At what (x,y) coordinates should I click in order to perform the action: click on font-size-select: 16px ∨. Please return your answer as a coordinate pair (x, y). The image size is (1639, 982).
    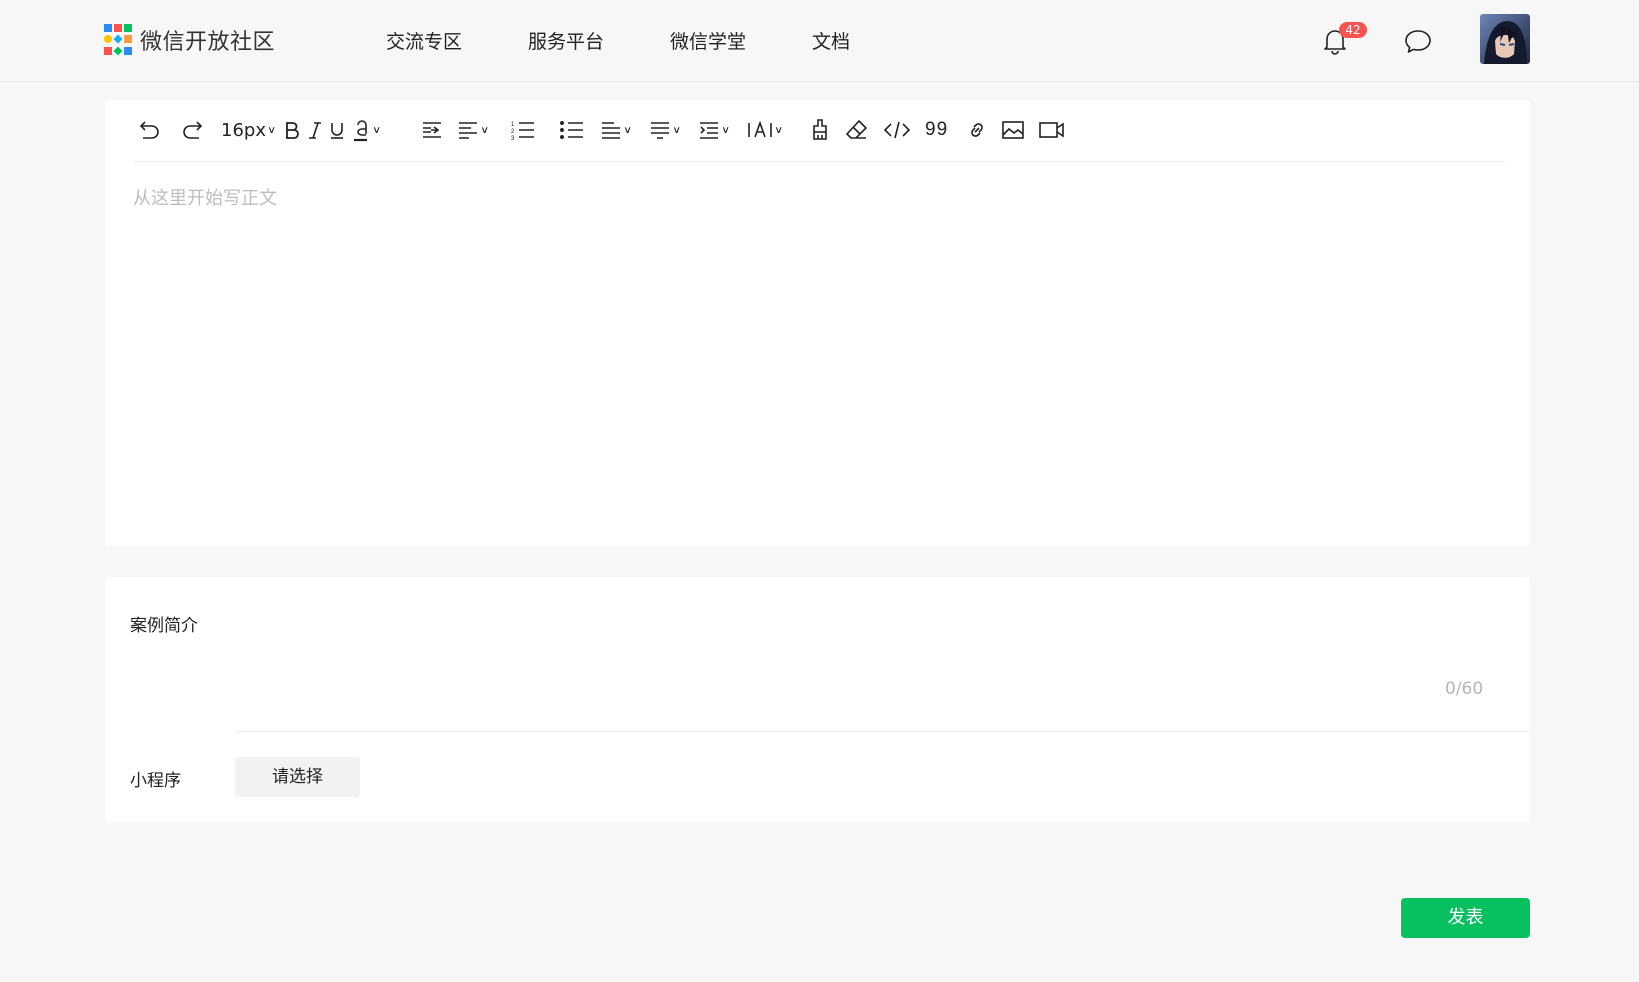
    Looking at the image, I should click on (249, 130).